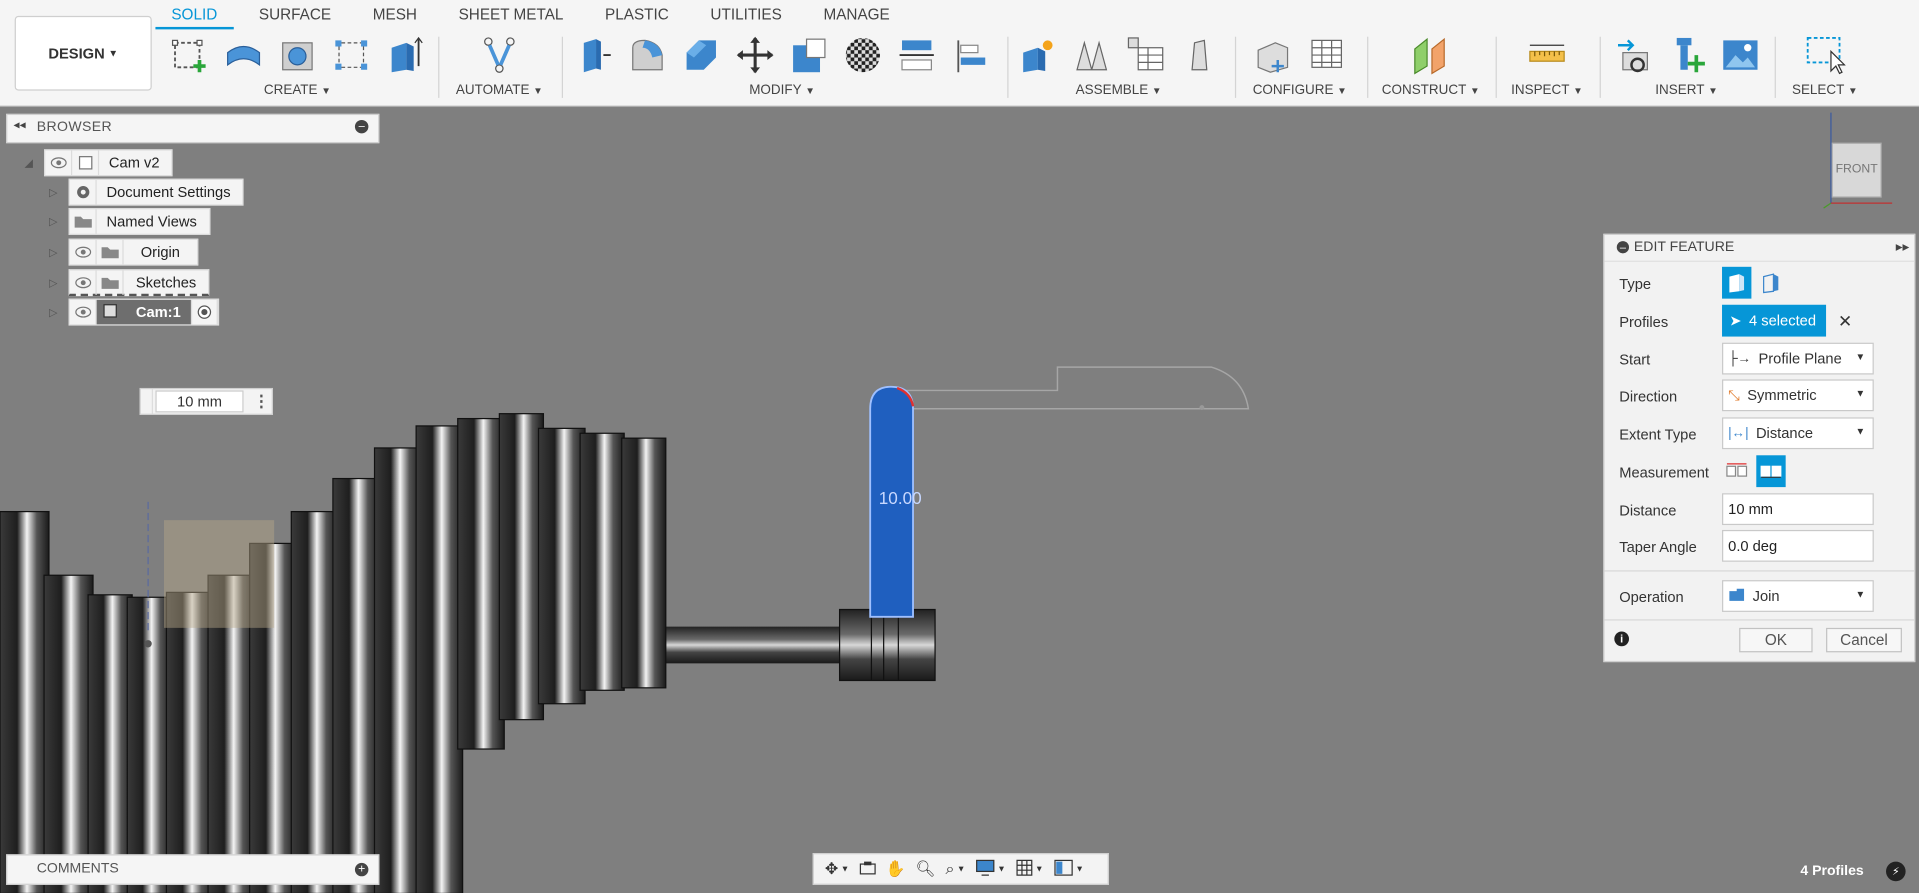 This screenshot has width=1919, height=893. What do you see at coordinates (1740, 55) in the screenshot?
I see `insert-canvas-icon` at bounding box center [1740, 55].